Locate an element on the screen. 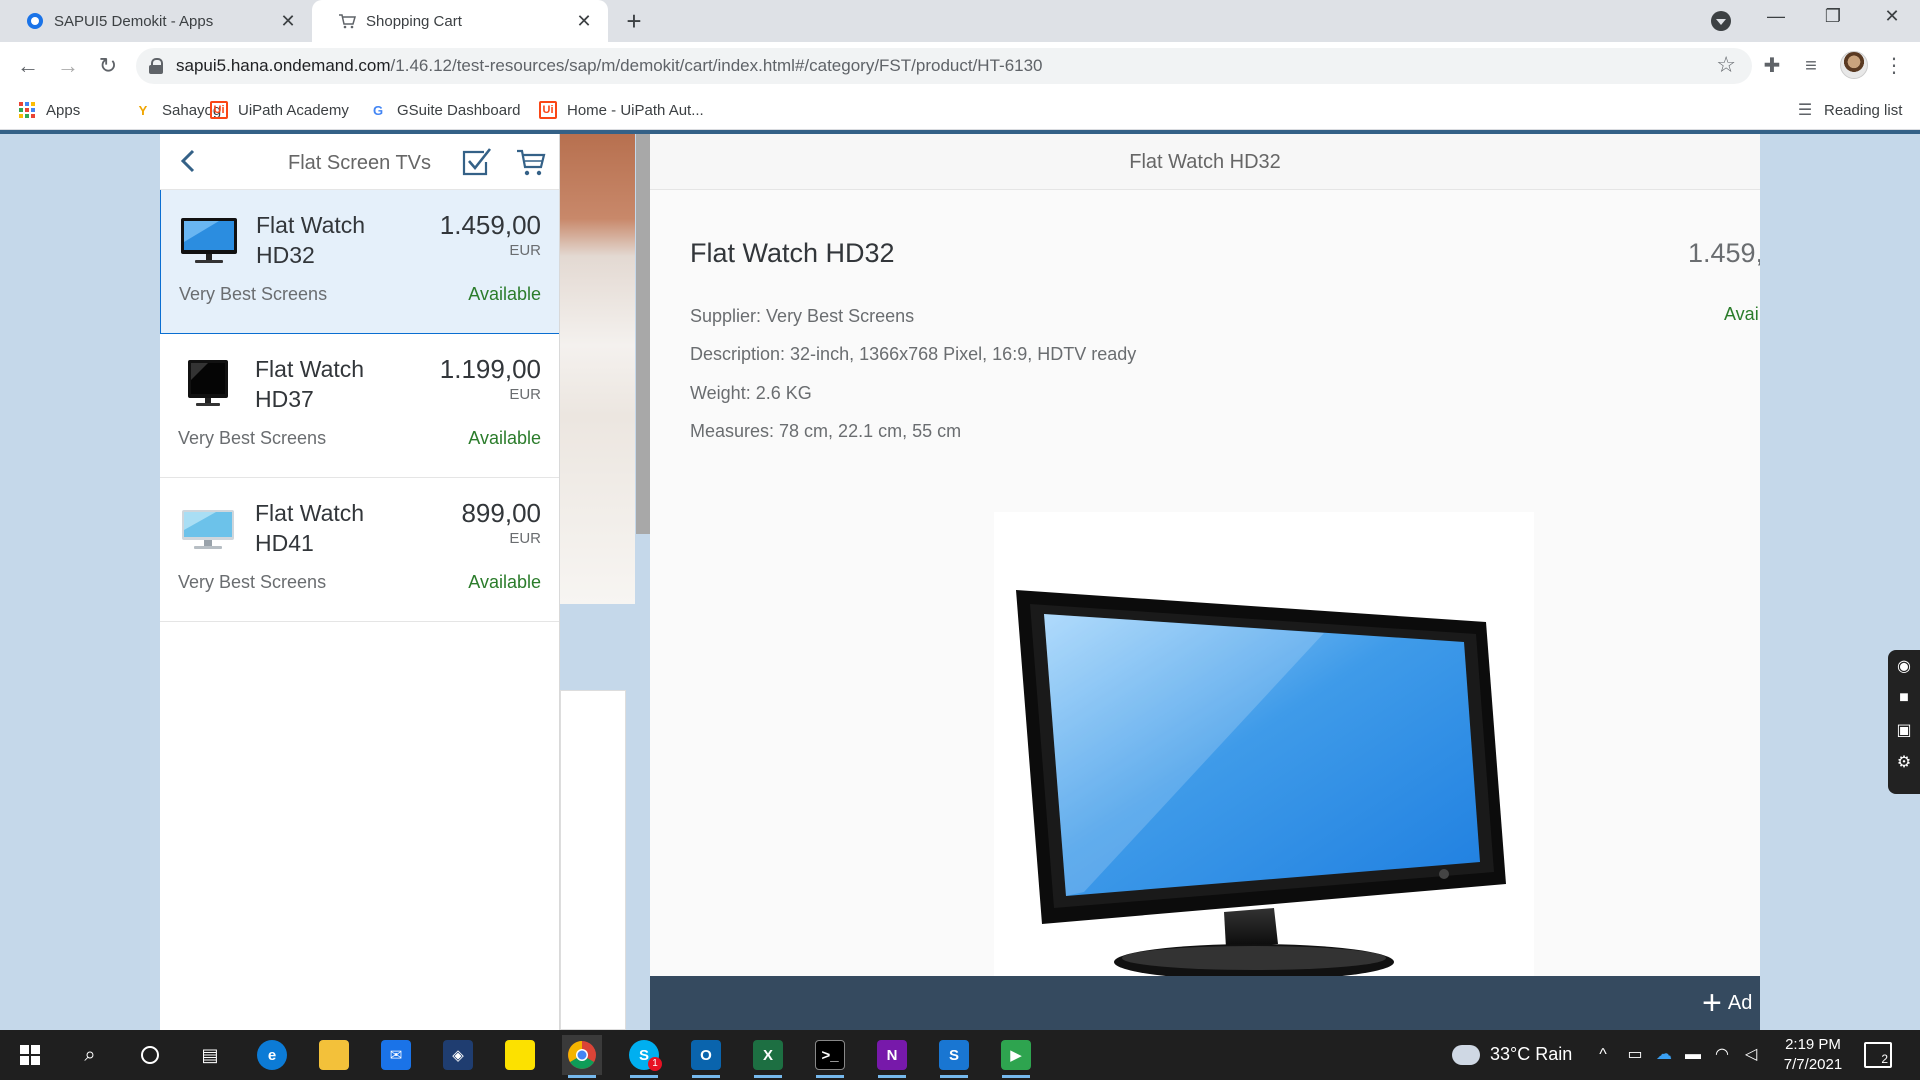  reading-list-button: ☰ Reading list is located at coordinates (1849, 110).